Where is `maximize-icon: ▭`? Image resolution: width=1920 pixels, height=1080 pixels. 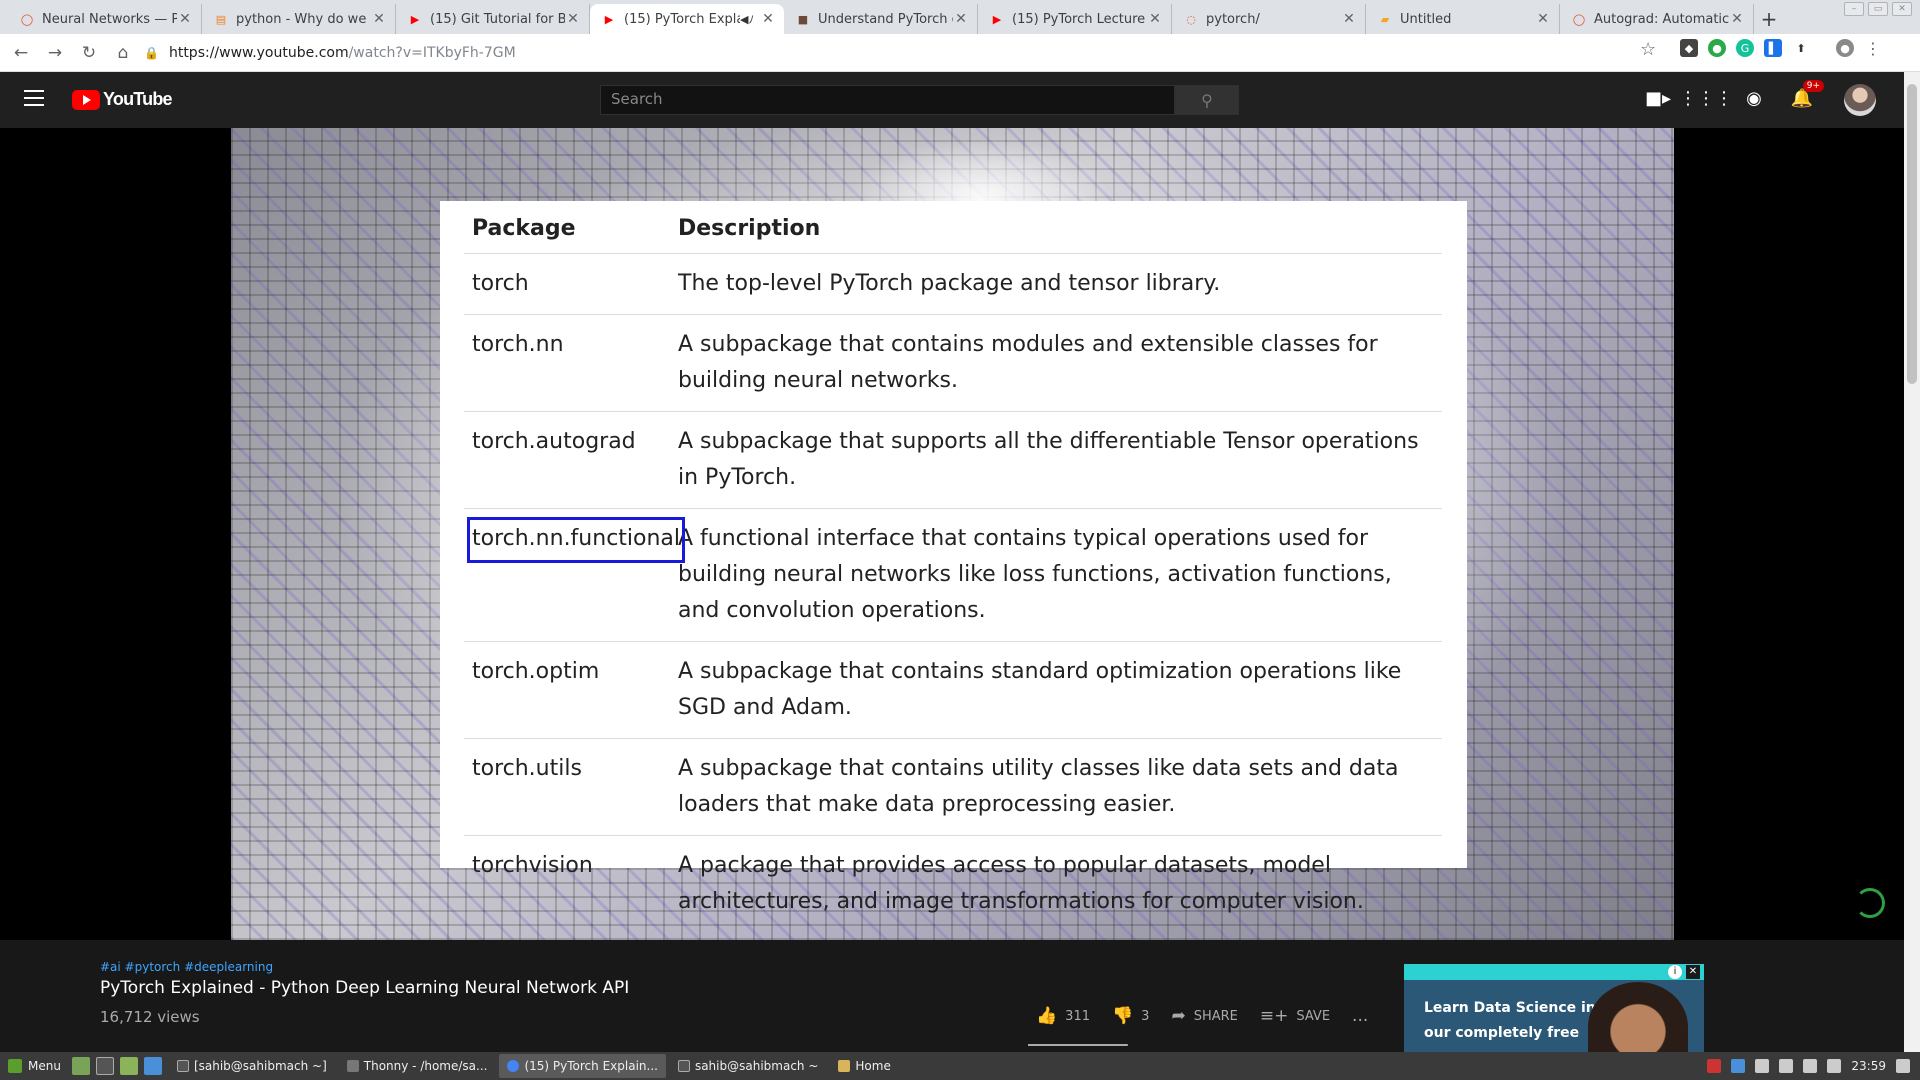 maximize-icon: ▭ is located at coordinates (1878, 9).